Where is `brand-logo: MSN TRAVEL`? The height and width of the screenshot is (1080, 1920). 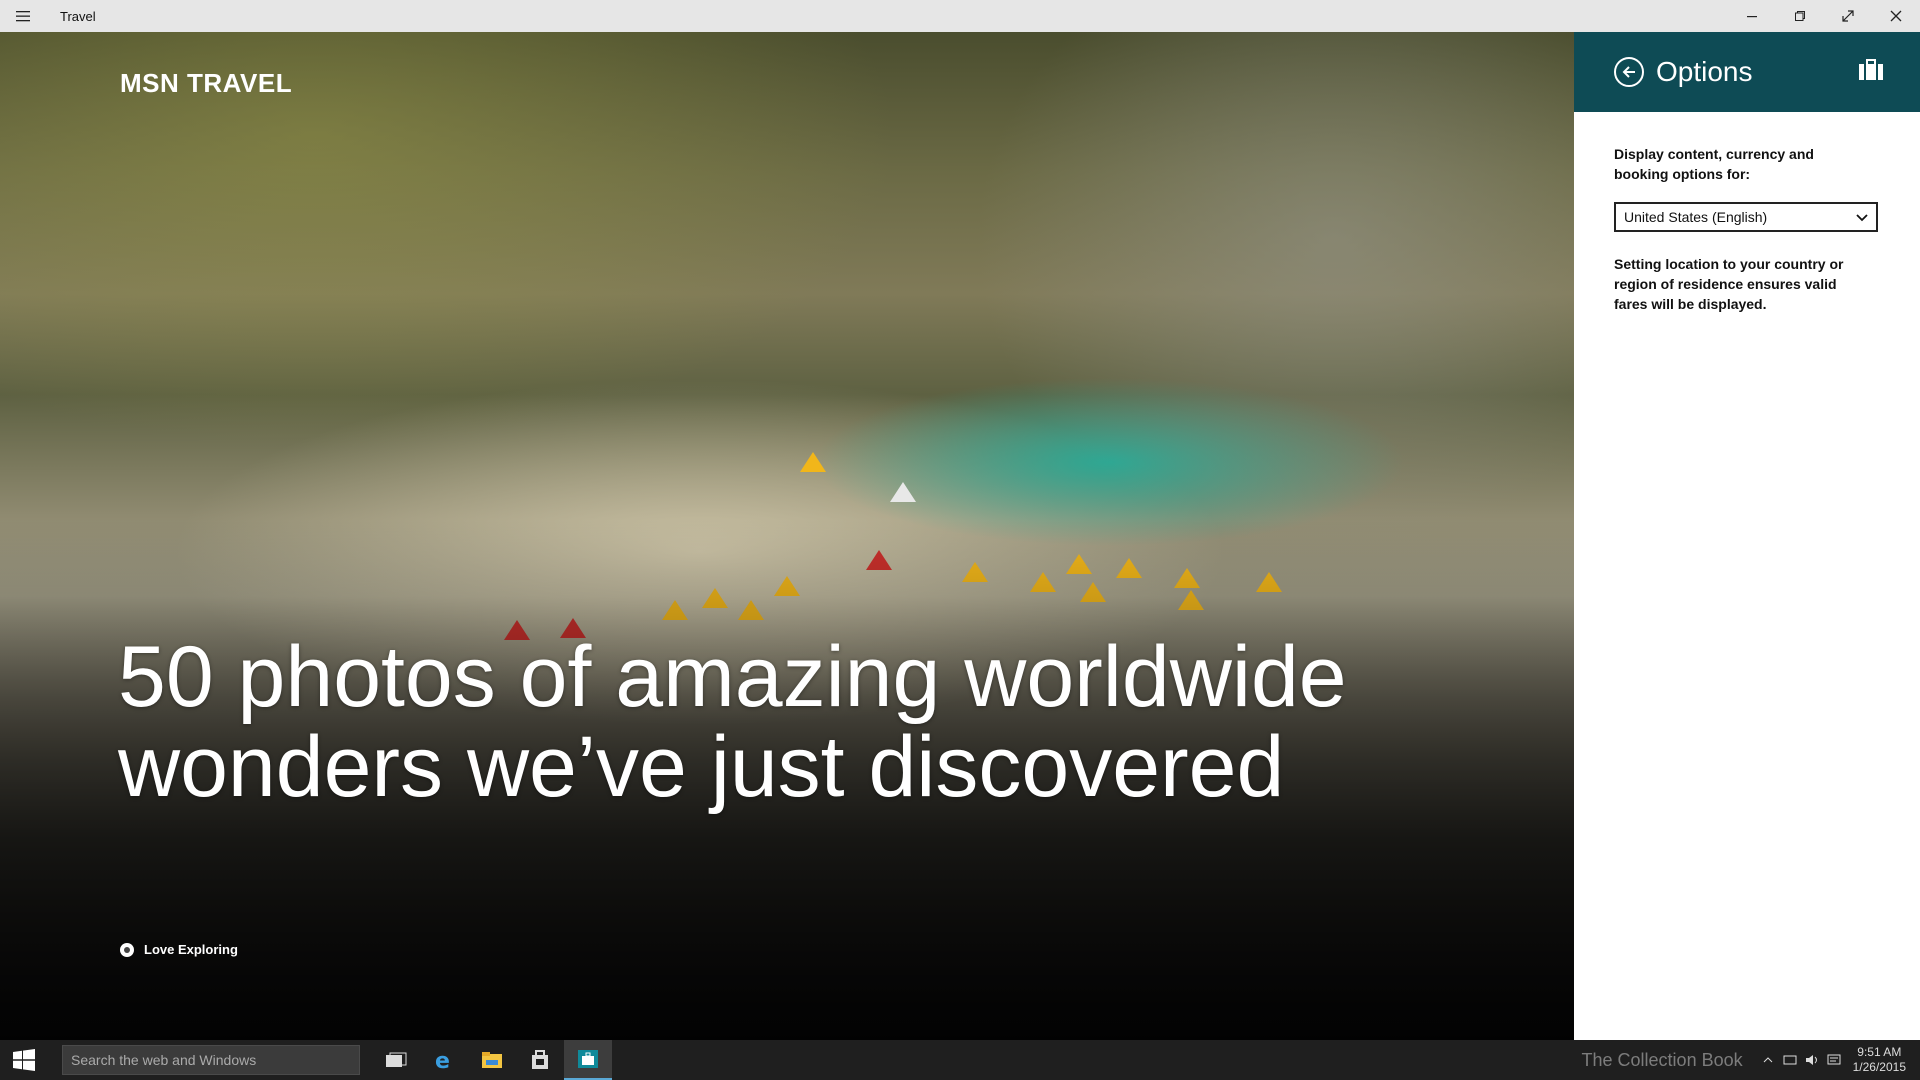
brand-logo: MSN TRAVEL is located at coordinates (206, 83).